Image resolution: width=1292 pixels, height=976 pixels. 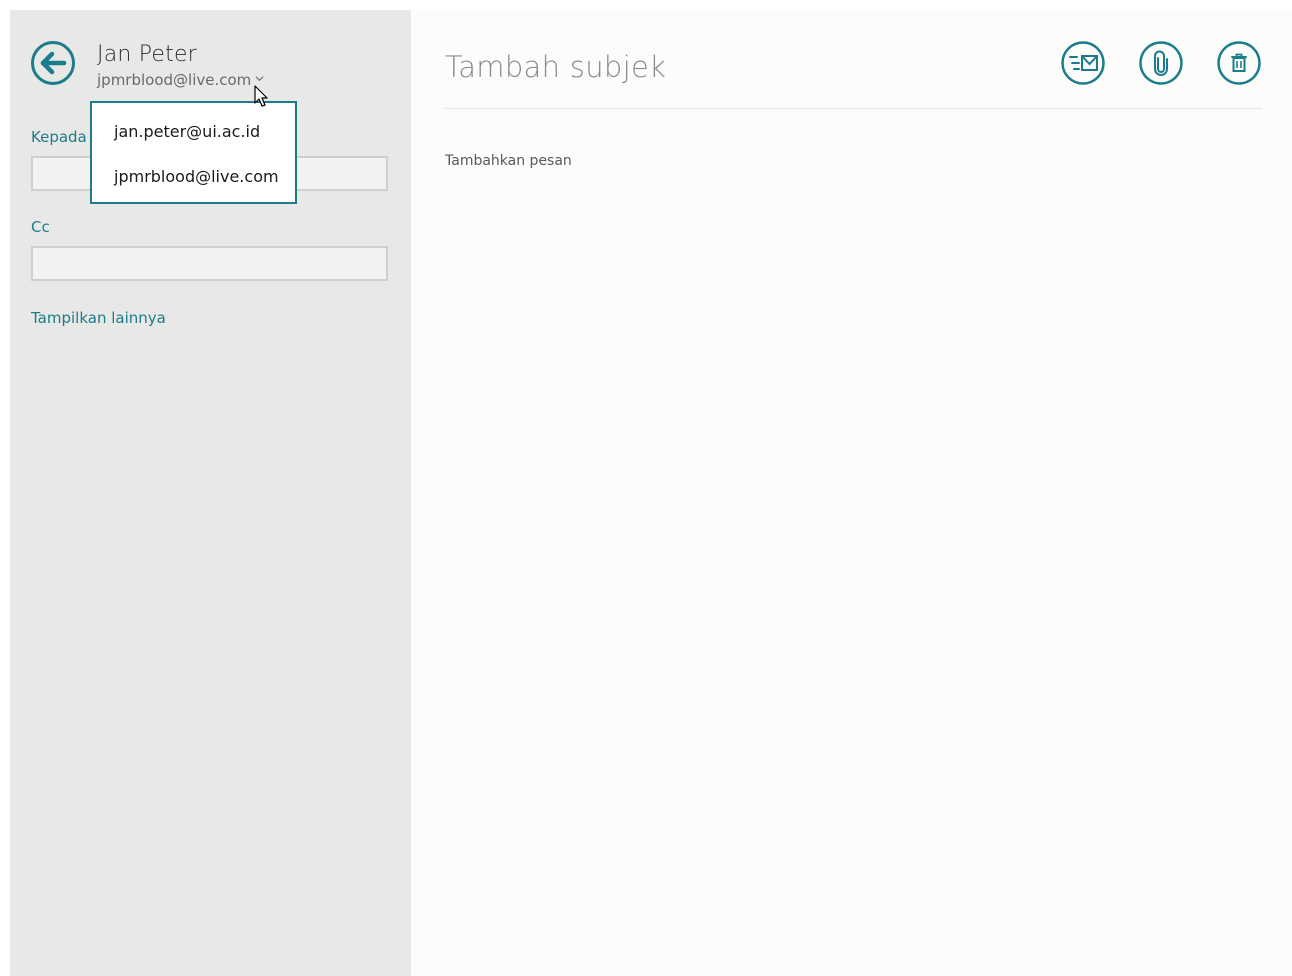 I want to click on send-mail-icon, so click(x=1083, y=63).